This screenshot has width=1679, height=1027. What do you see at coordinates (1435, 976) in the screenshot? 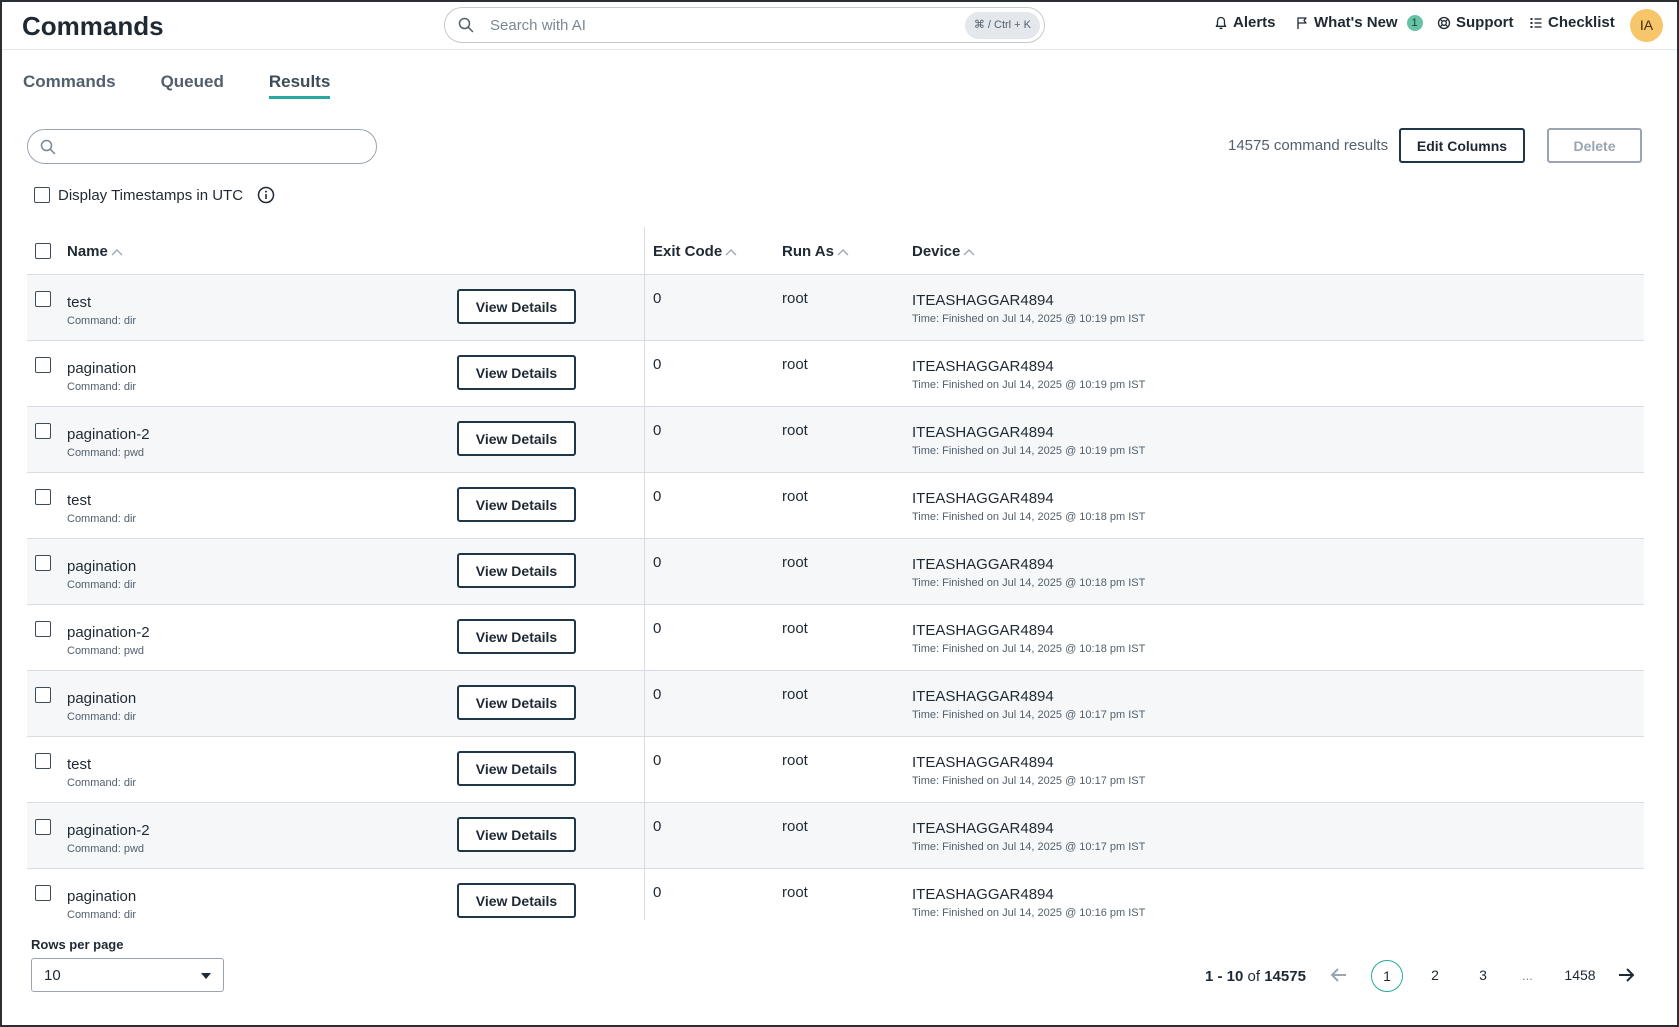
I see `page-button-2: 2` at bounding box center [1435, 976].